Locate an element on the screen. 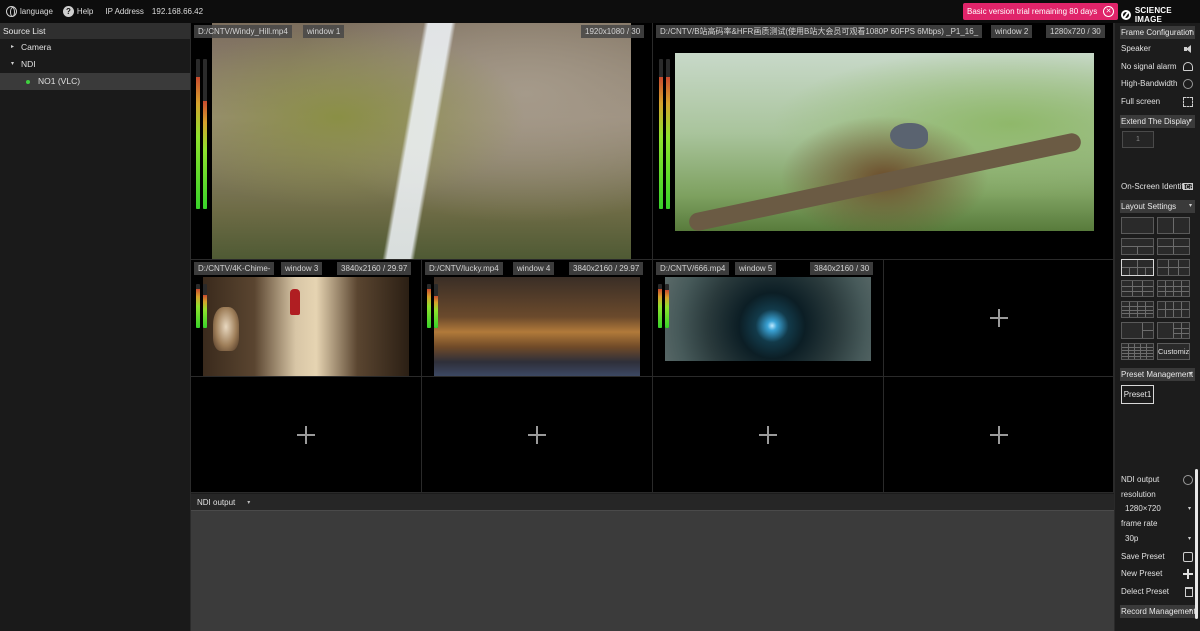 The height and width of the screenshot is (631, 1200). window-name: window 1 is located at coordinates (324, 31).